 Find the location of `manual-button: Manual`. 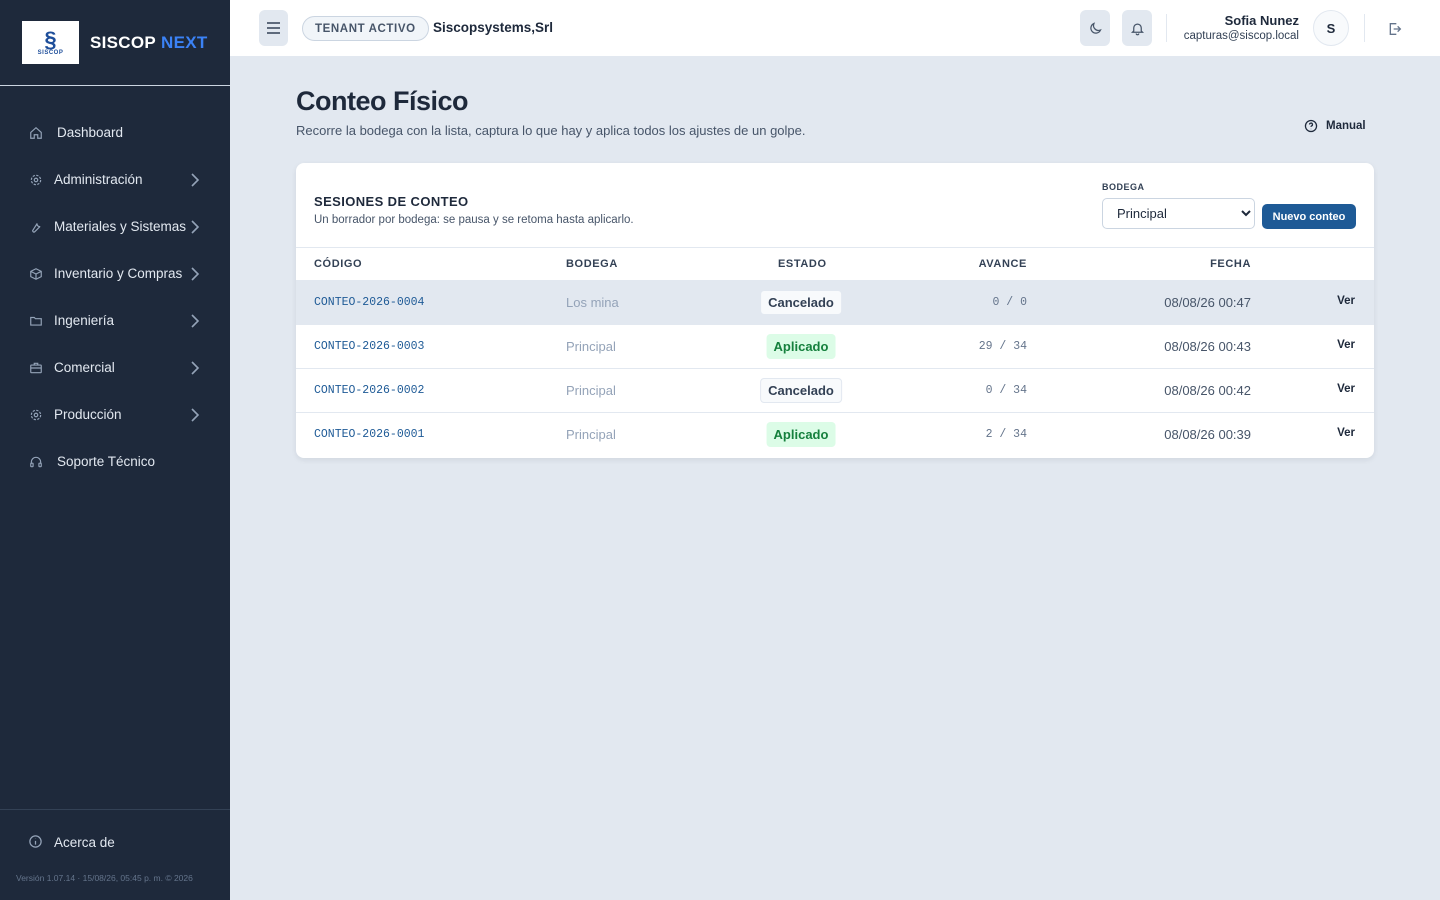

manual-button: Manual is located at coordinates (1335, 126).